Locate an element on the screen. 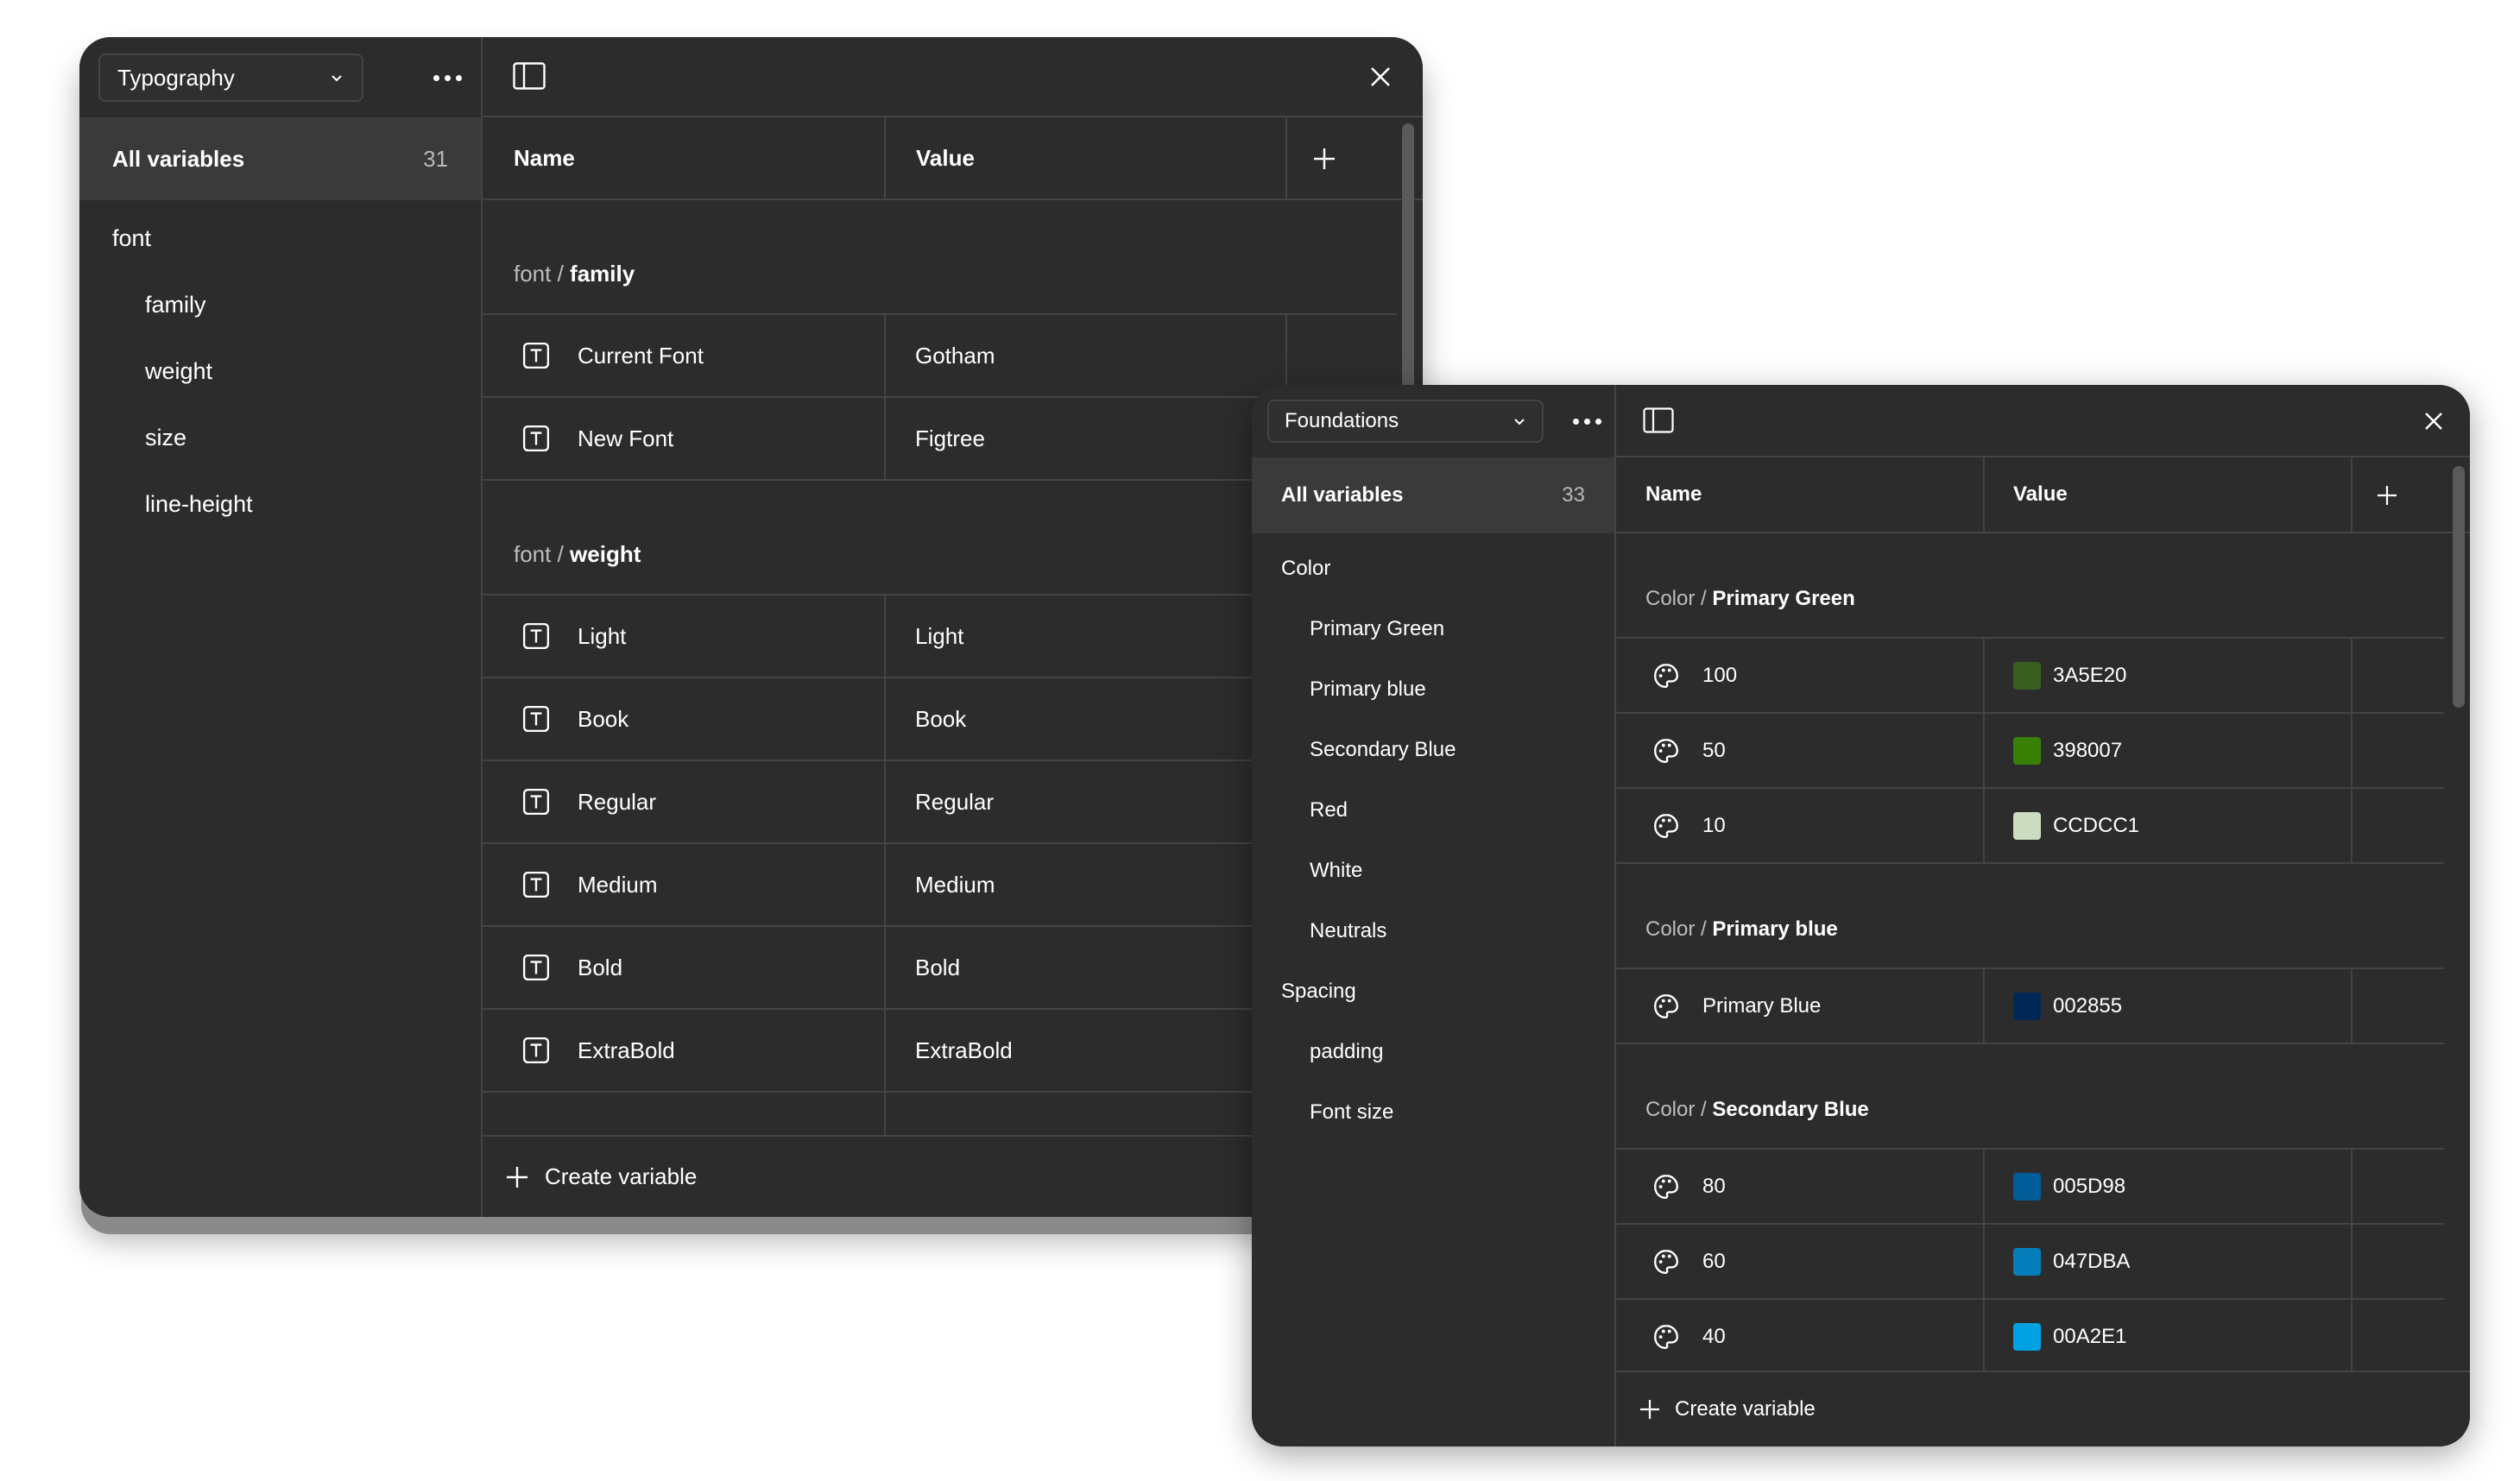  variable-value: ExtraBold is located at coordinates (964, 1050).